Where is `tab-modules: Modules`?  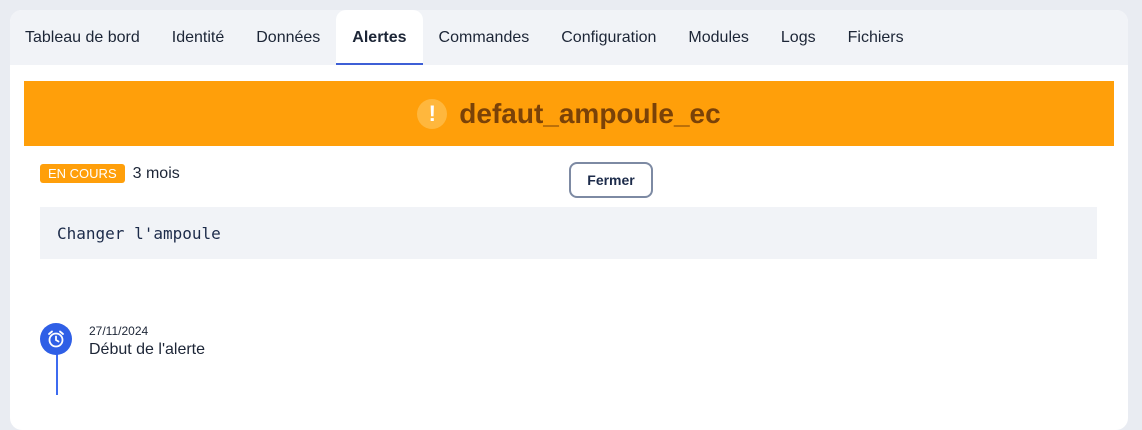 tab-modules: Modules is located at coordinates (718, 37).